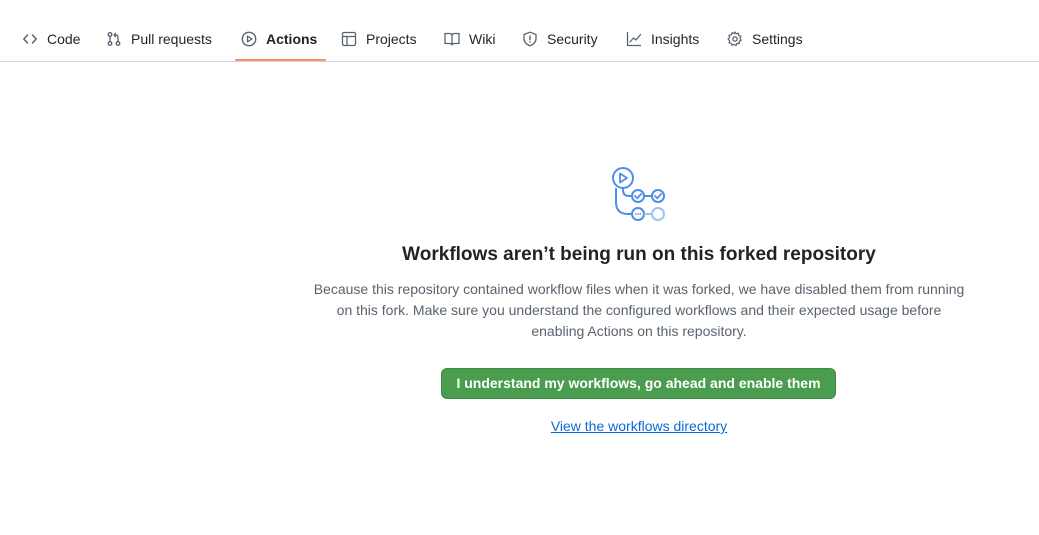 This screenshot has width=1039, height=535. What do you see at coordinates (572, 39) in the screenshot?
I see `tab-security-label: Security` at bounding box center [572, 39].